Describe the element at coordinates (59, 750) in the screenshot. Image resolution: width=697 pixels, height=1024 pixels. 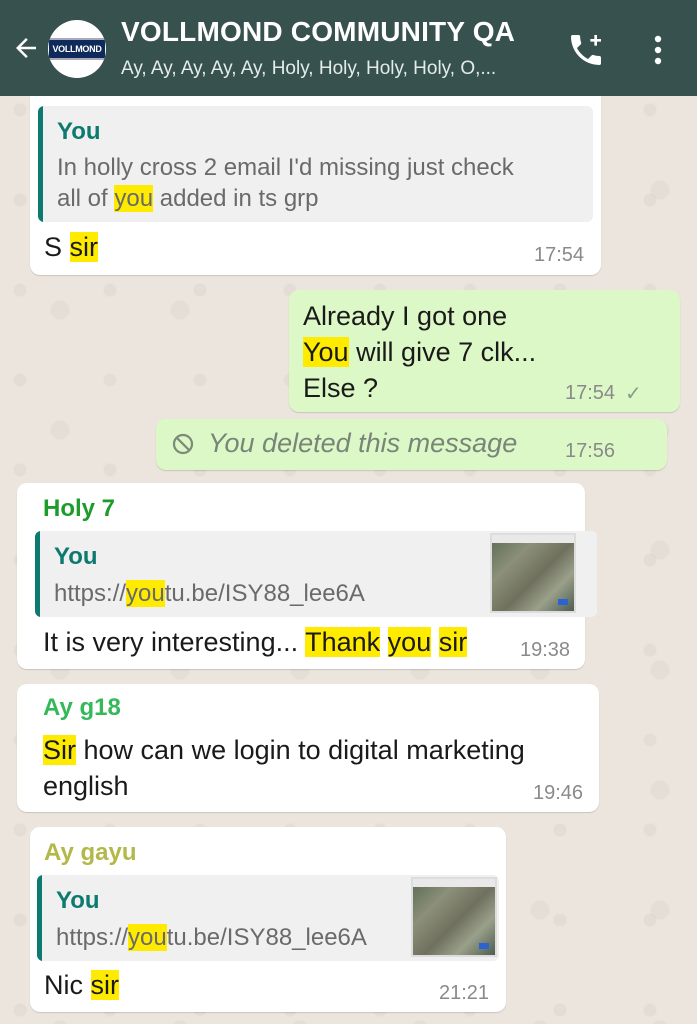
I see `search-highlight: Sir` at that location.